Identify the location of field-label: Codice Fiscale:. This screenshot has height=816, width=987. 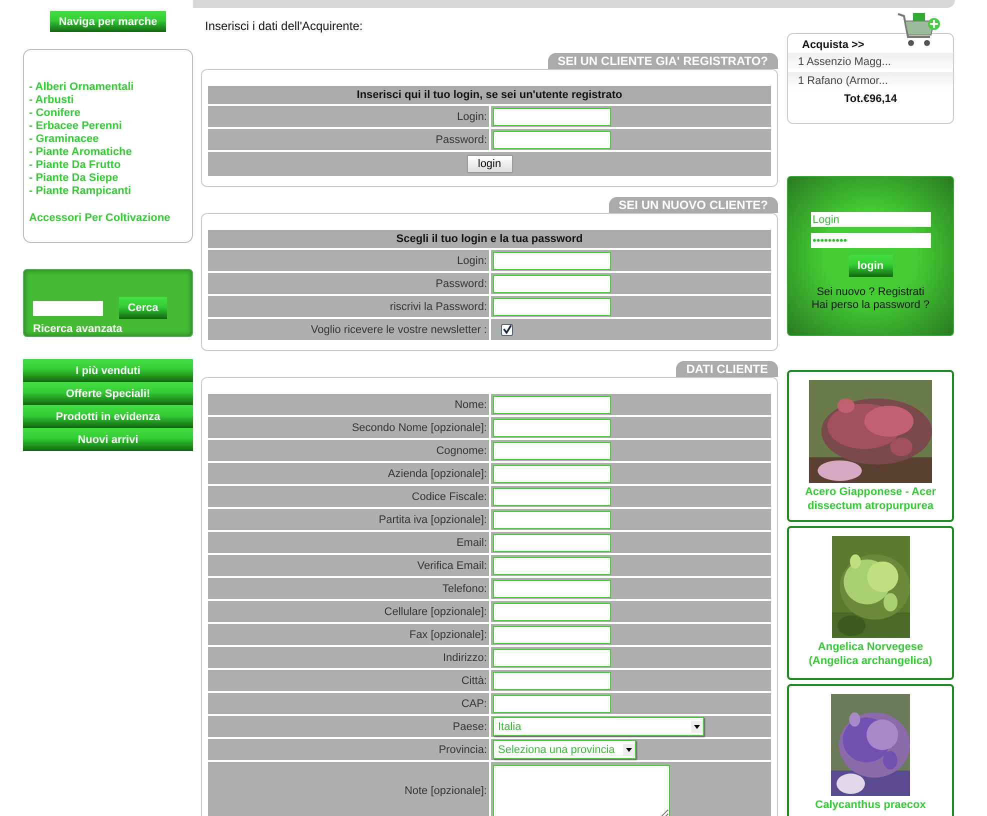
(348, 496).